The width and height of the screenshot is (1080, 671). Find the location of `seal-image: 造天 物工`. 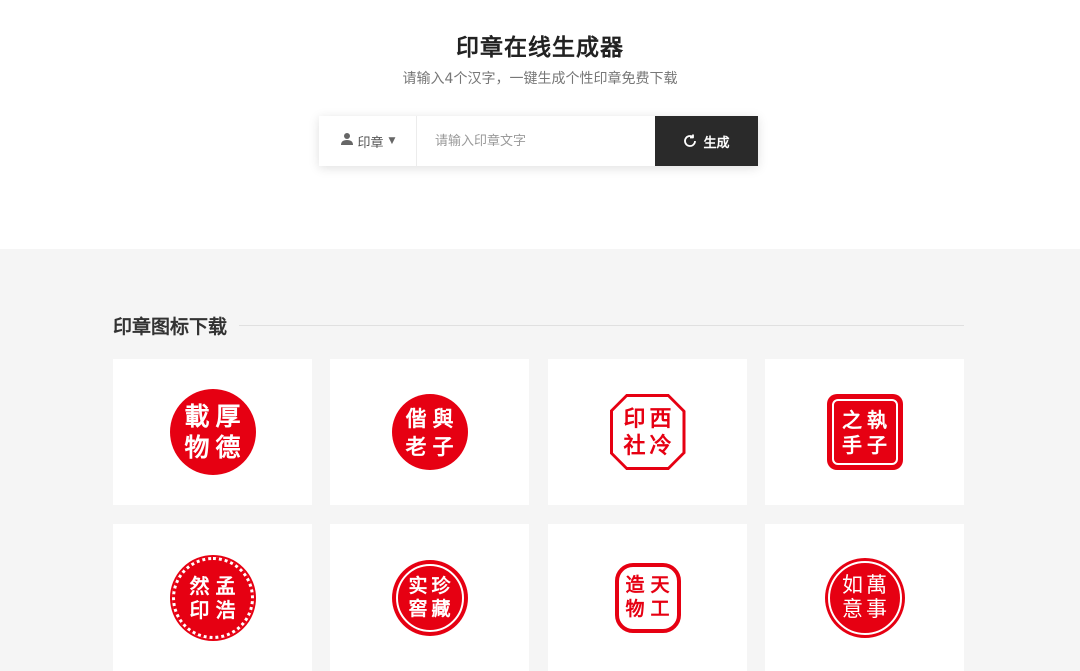

seal-image: 造天 物工 is located at coordinates (647, 597).